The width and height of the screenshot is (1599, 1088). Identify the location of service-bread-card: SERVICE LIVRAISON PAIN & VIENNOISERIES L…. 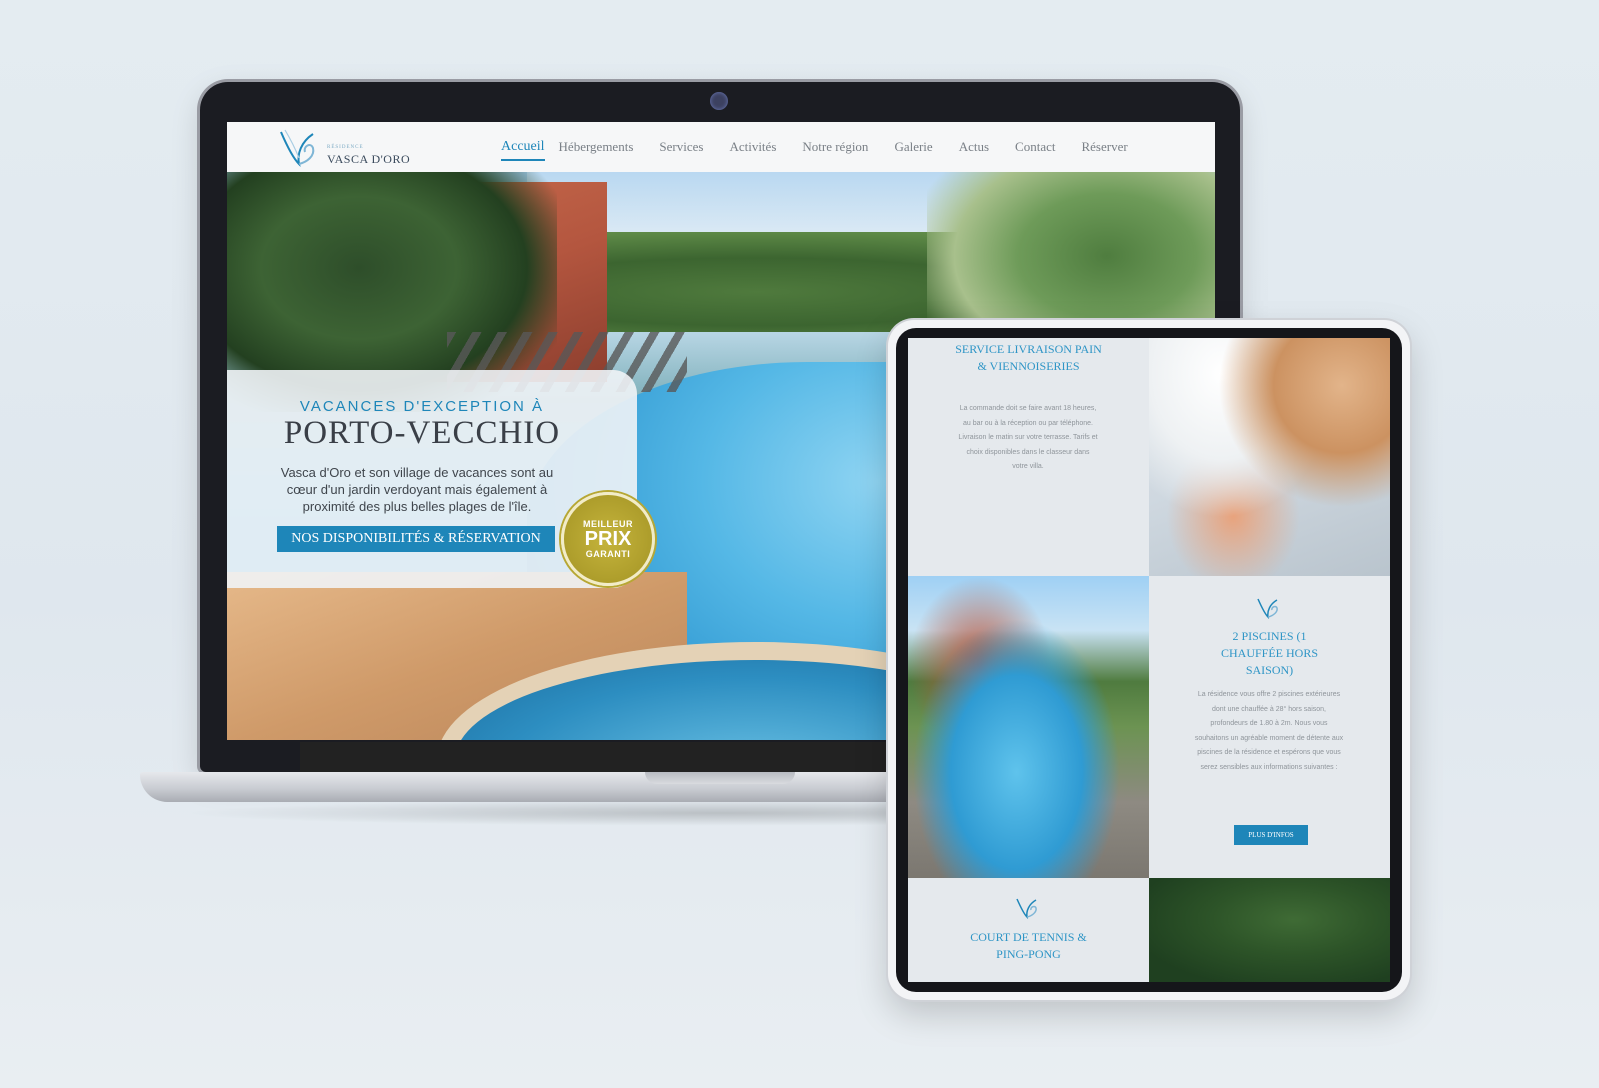
(1028, 457).